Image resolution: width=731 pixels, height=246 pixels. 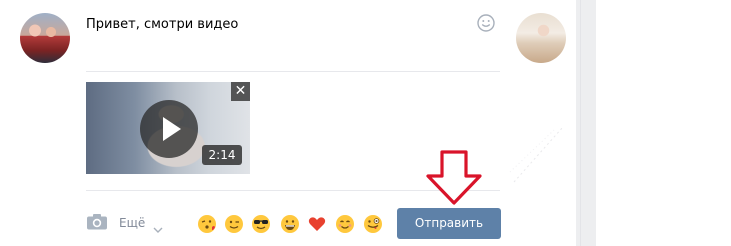 I want to click on remove-attachment-button: ✕, so click(x=240, y=91).